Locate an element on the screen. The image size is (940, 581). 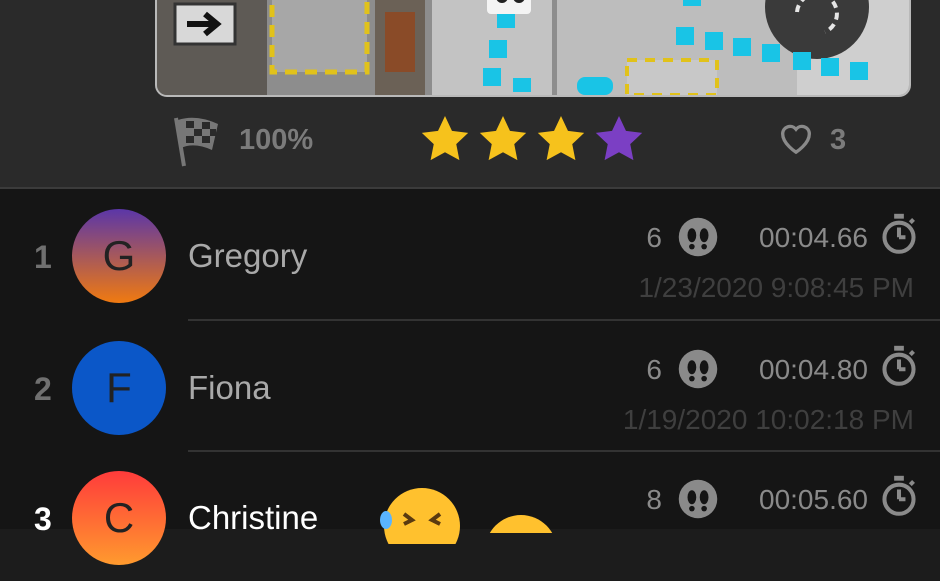
bonus-star-icon is located at coordinates (619, 138).